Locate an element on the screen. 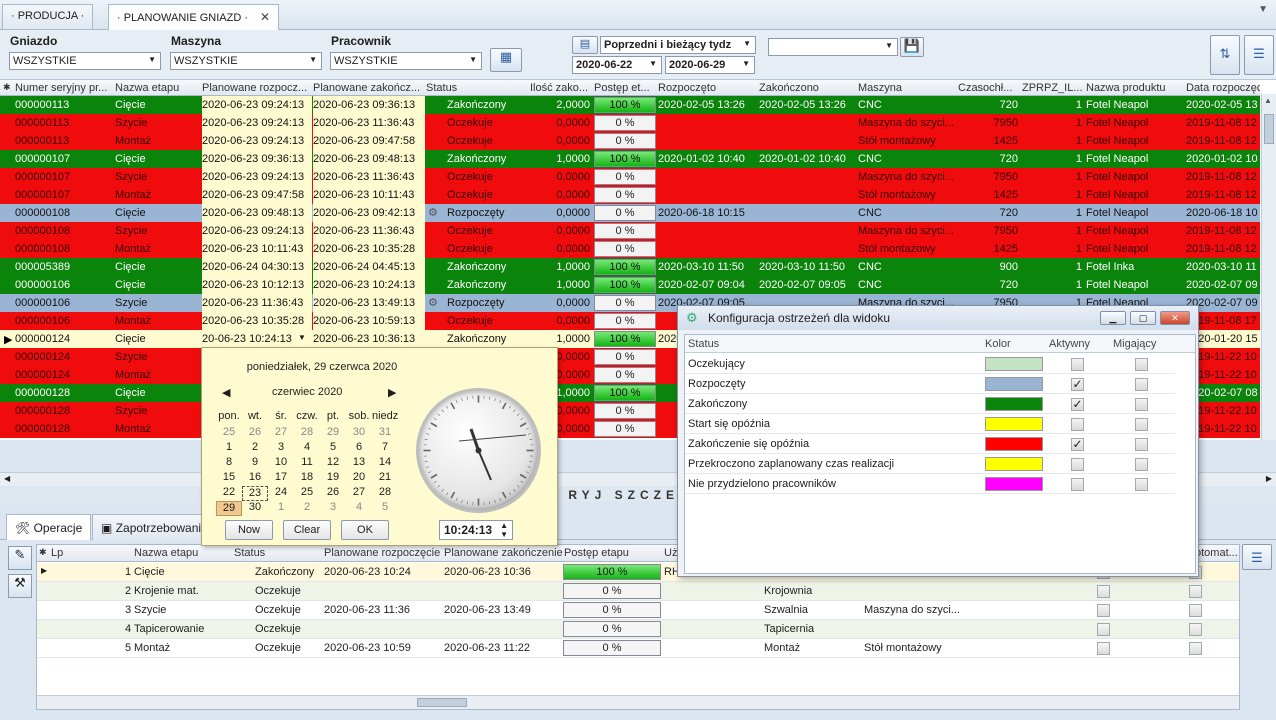 The height and width of the screenshot is (720, 1276). calendar-day: 5 is located at coordinates (385, 508).